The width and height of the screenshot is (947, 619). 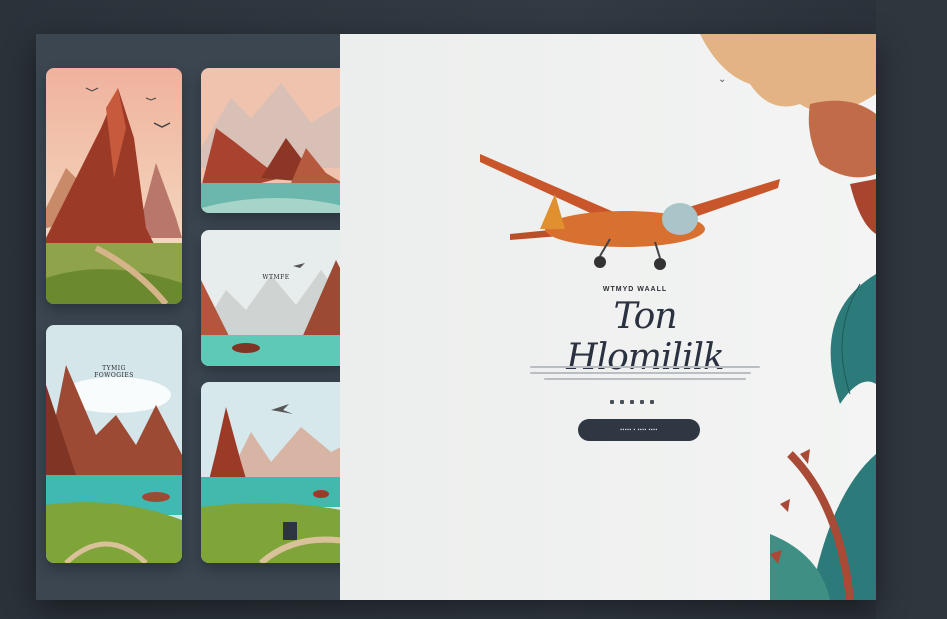 I want to click on bird-icon: ⌄, so click(x=722, y=79).